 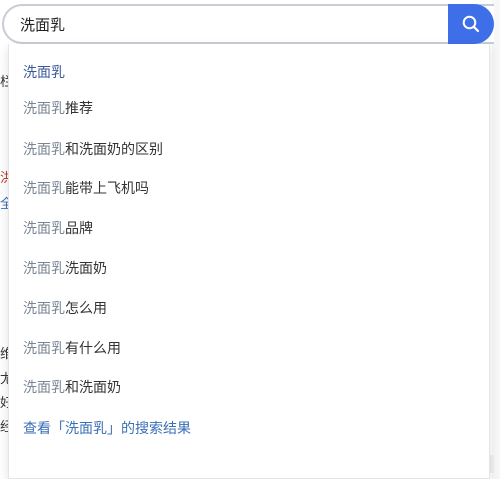 I want to click on suggestion-suffix: 怎么用, so click(x=86, y=309).